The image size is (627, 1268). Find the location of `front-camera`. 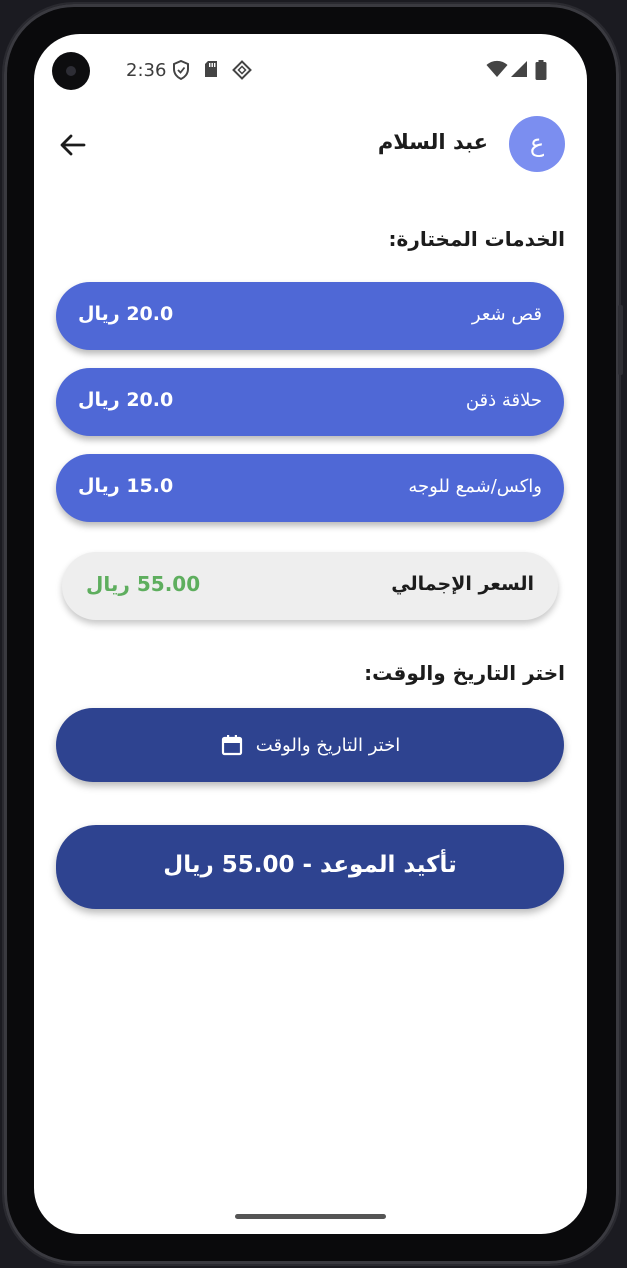

front-camera is located at coordinates (71, 71).